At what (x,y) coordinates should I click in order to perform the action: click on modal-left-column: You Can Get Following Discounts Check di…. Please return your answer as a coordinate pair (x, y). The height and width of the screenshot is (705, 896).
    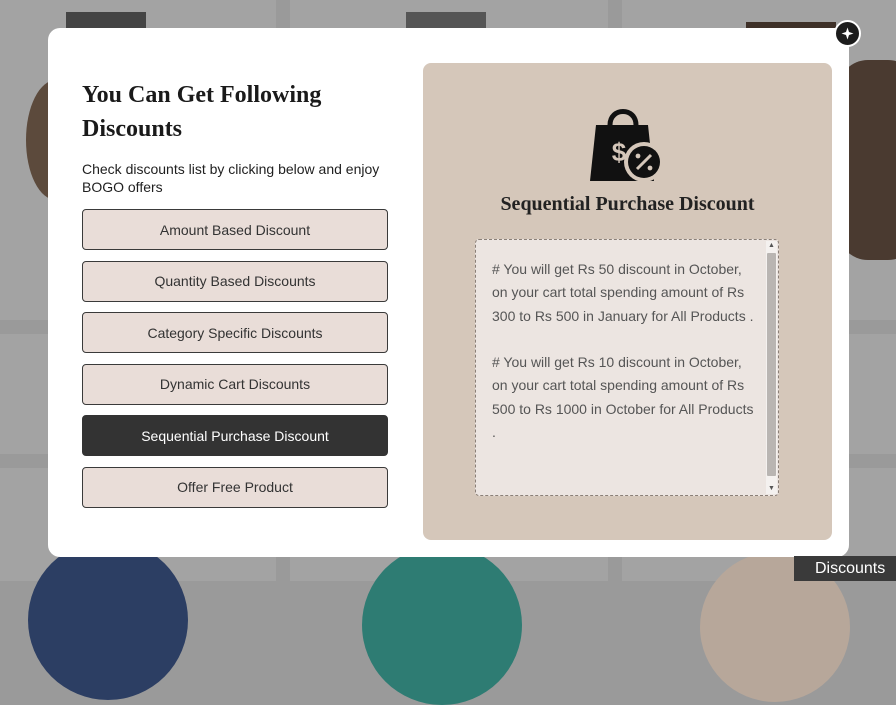
    Looking at the image, I should click on (235, 137).